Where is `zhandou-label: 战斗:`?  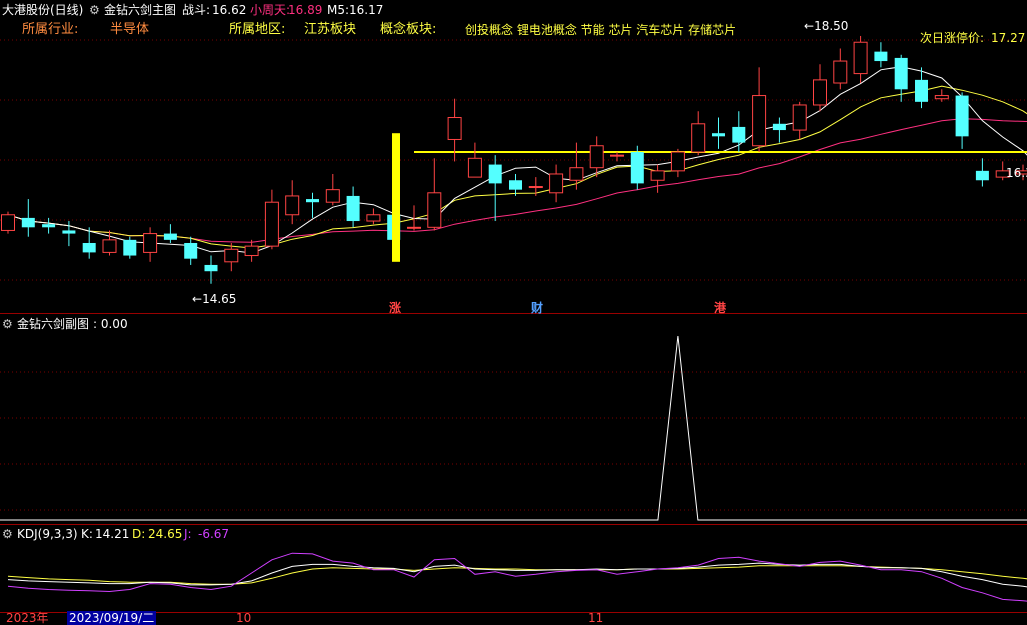
zhandou-label: 战斗: is located at coordinates (196, 10).